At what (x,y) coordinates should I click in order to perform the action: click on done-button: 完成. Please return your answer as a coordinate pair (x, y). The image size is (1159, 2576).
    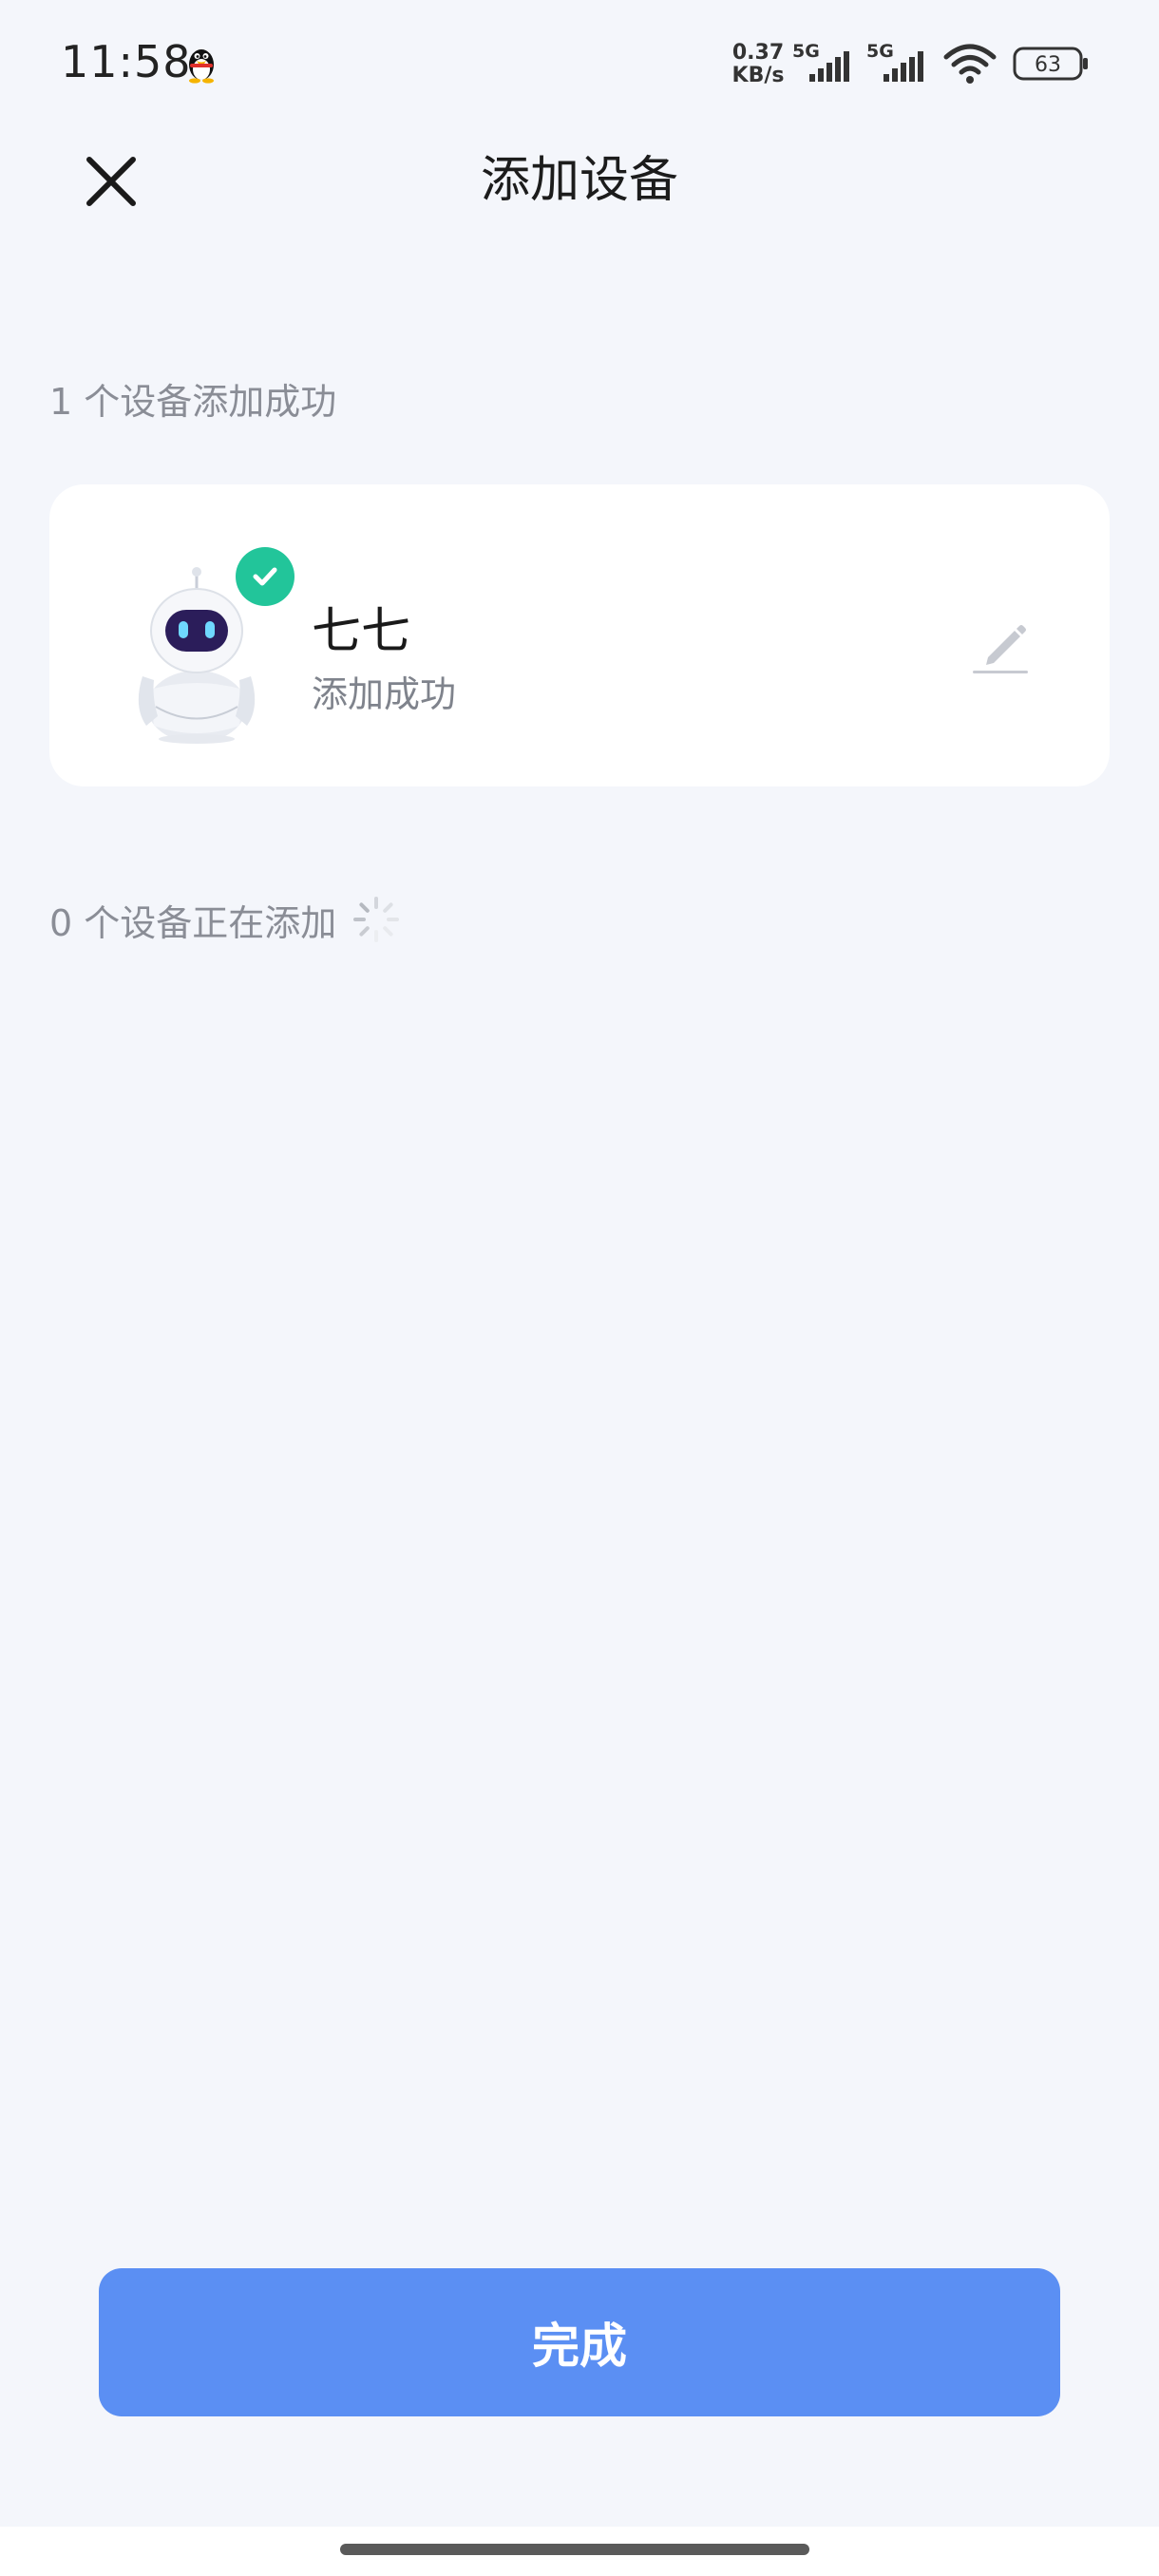
    Looking at the image, I should click on (579, 2342).